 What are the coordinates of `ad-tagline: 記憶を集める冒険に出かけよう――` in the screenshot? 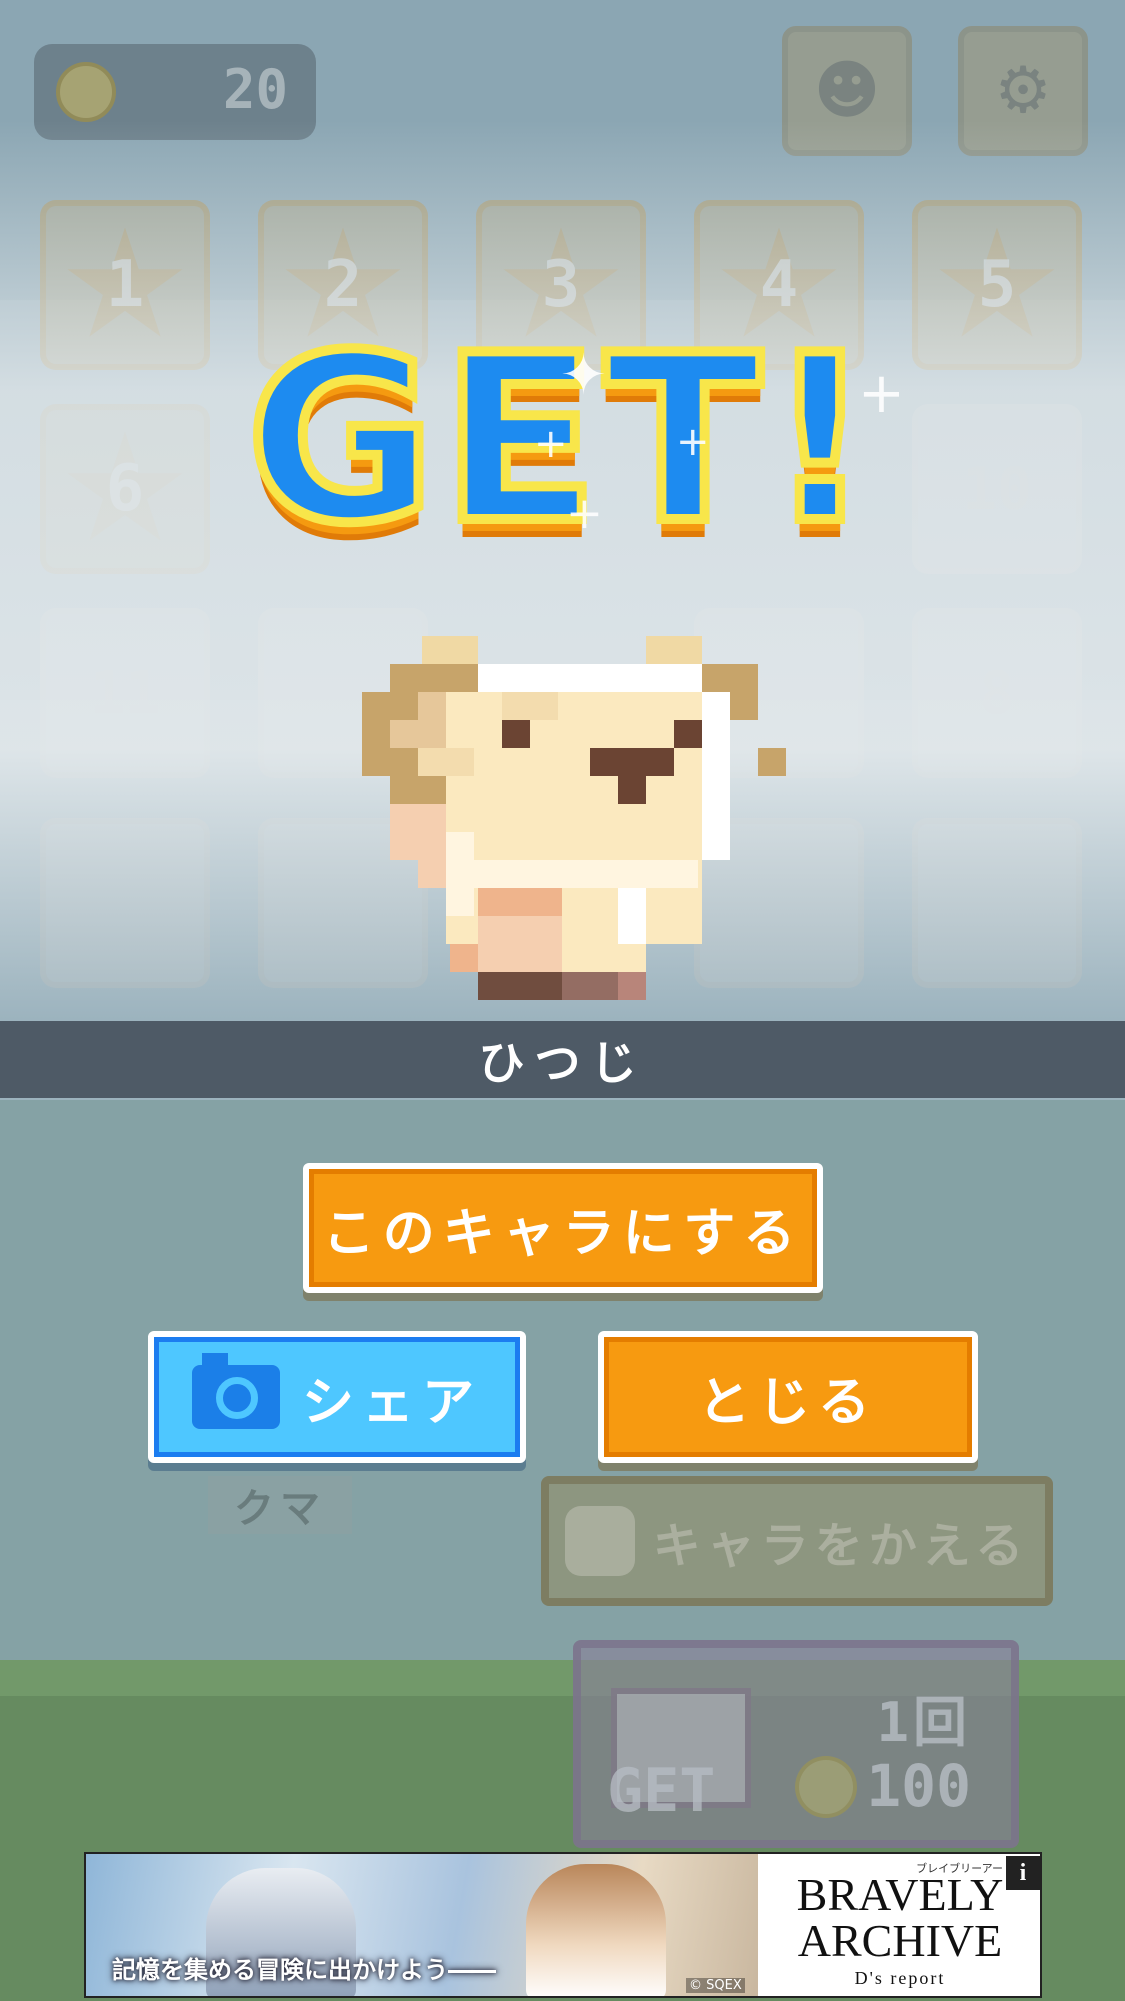 It's located at (304, 1970).